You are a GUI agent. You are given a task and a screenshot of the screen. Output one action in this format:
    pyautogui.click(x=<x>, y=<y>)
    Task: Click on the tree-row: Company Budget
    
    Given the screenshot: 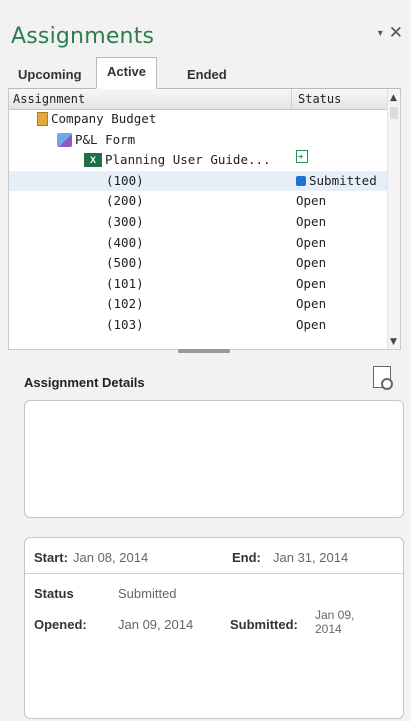 What is the action you would take?
    pyautogui.click(x=198, y=119)
    